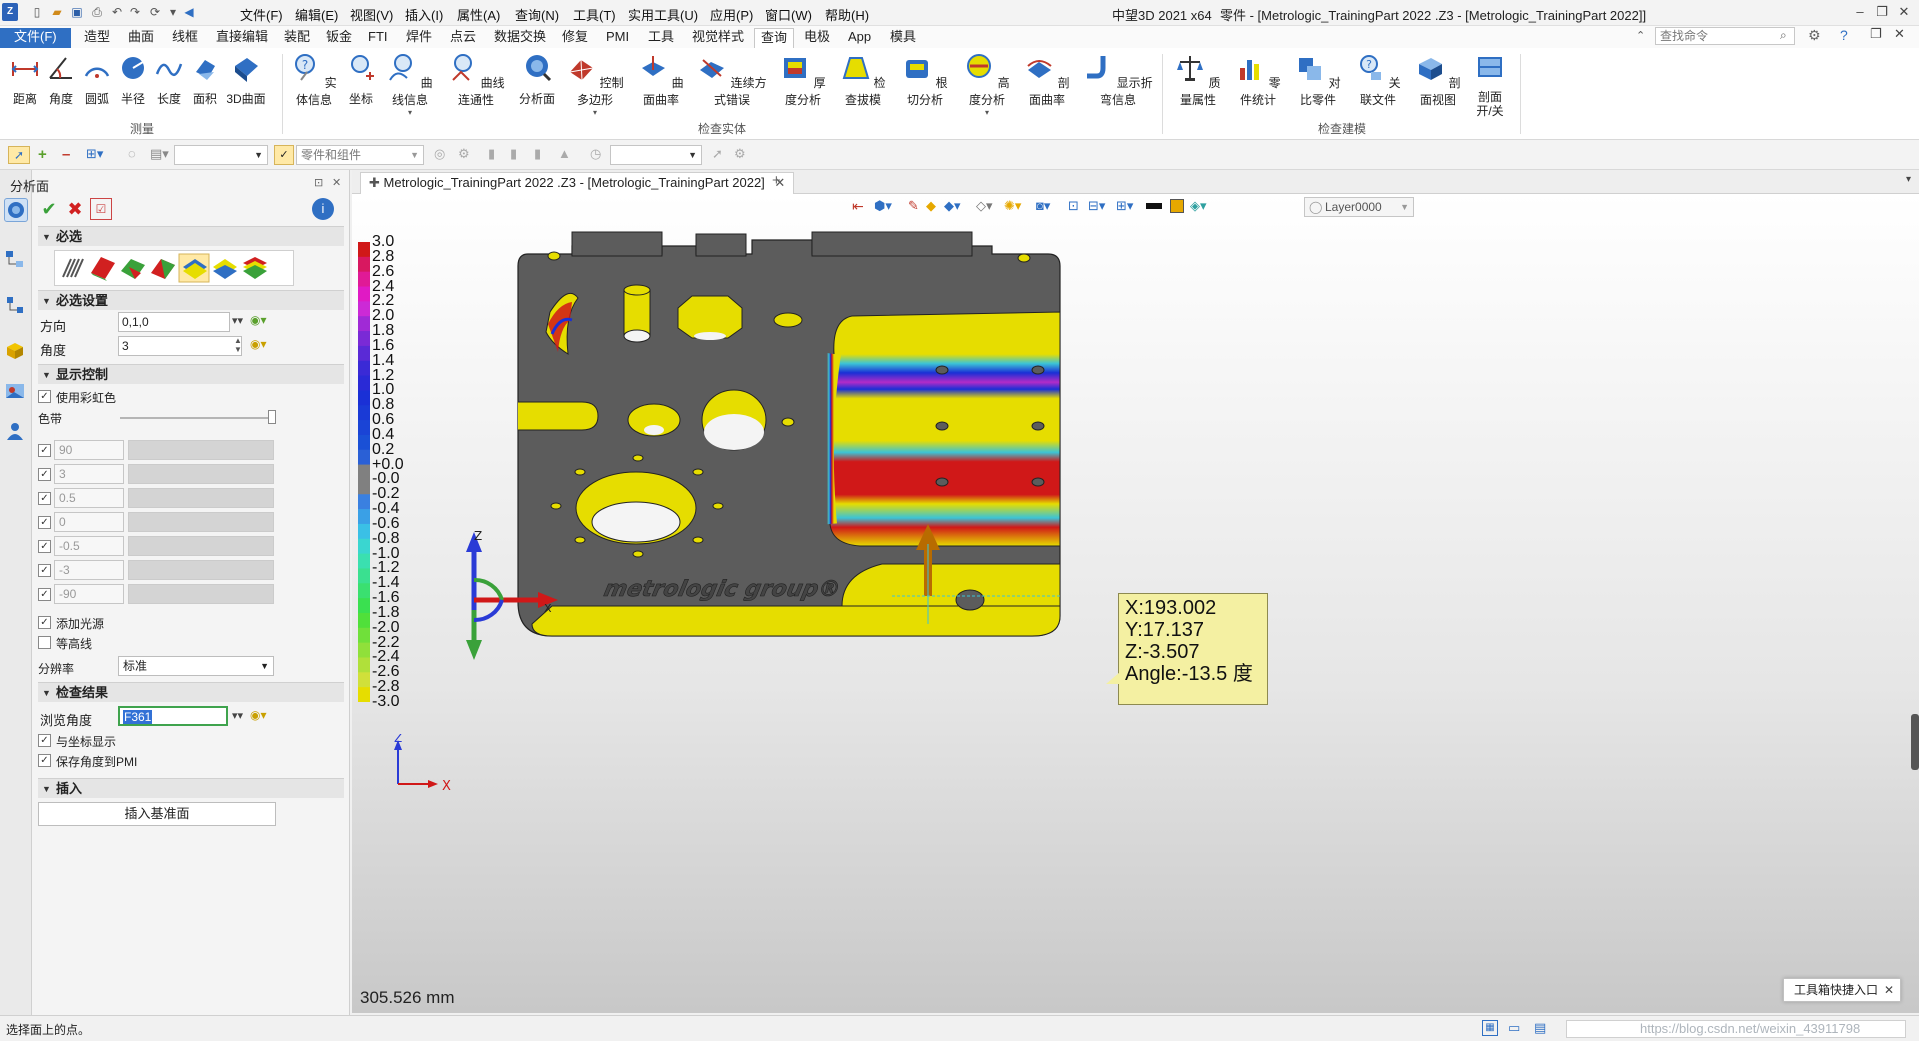 The width and height of the screenshot is (1919, 1041). Describe the element at coordinates (297, 38) in the screenshot. I see `tab-assembly: 装配` at that location.